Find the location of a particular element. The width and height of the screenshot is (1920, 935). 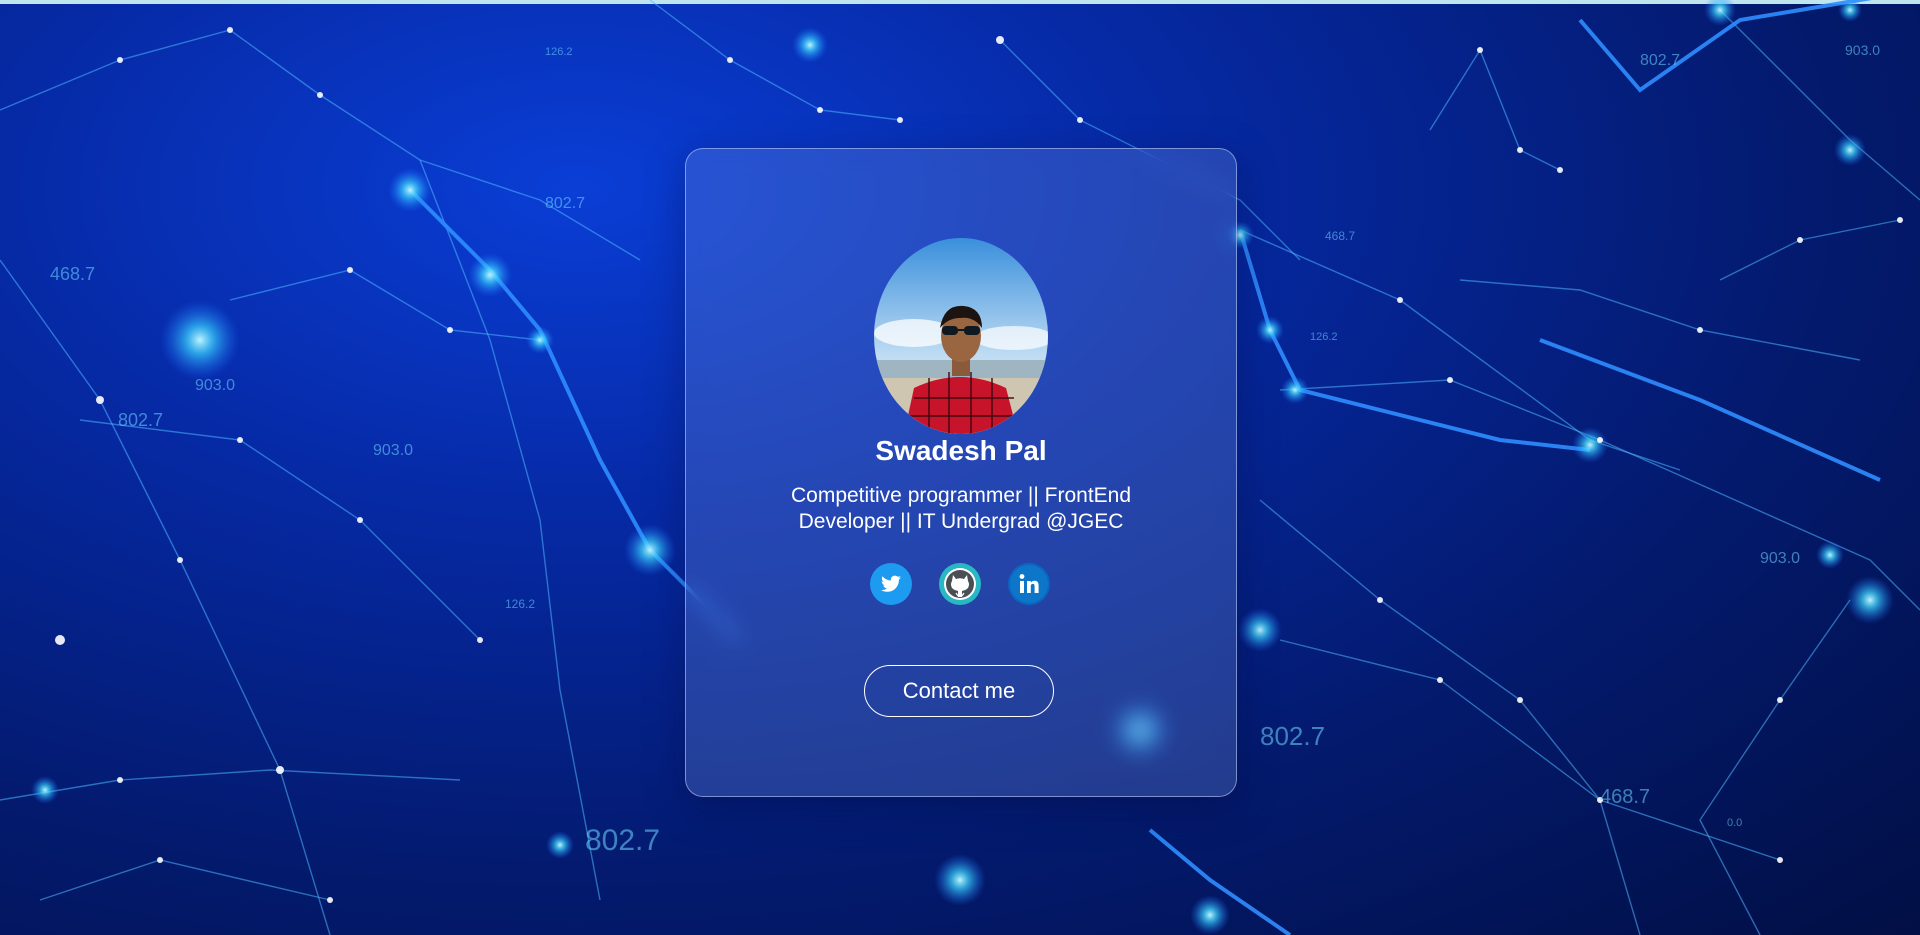

social-links is located at coordinates (961, 585).